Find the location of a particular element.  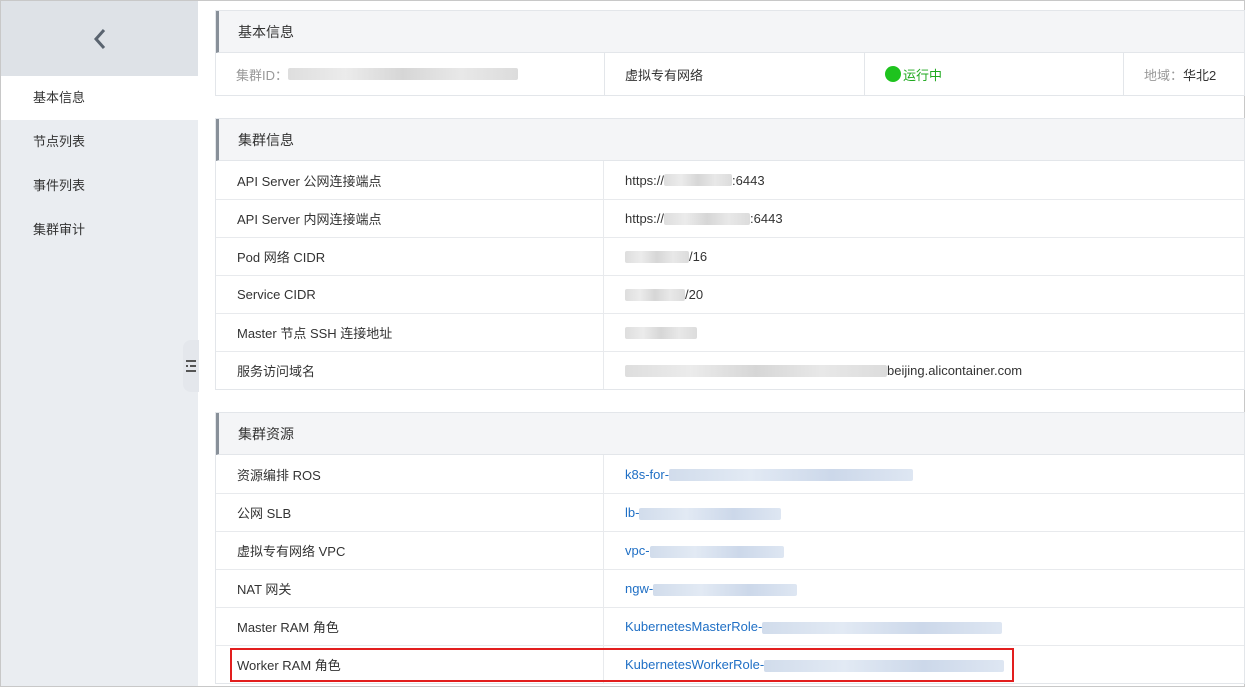

link-prefix: KubernetesWorkerRole- is located at coordinates (695, 664).